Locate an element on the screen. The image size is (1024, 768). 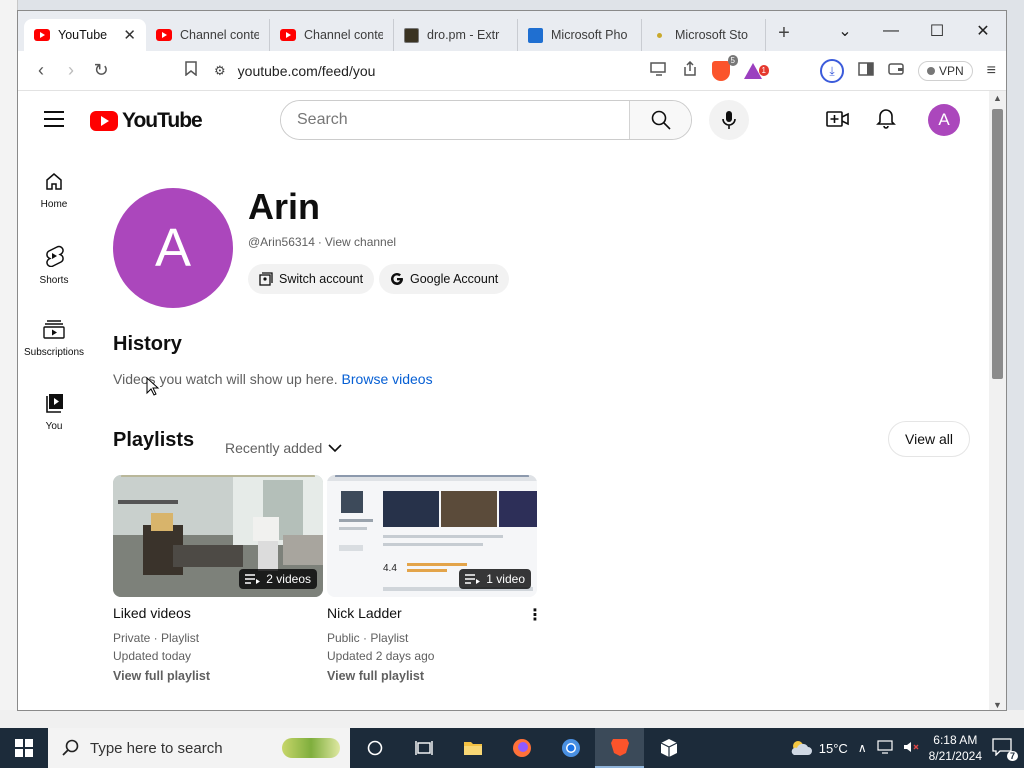
page-scrollbar: ▲ ▼ is located at coordinates (997, 400).